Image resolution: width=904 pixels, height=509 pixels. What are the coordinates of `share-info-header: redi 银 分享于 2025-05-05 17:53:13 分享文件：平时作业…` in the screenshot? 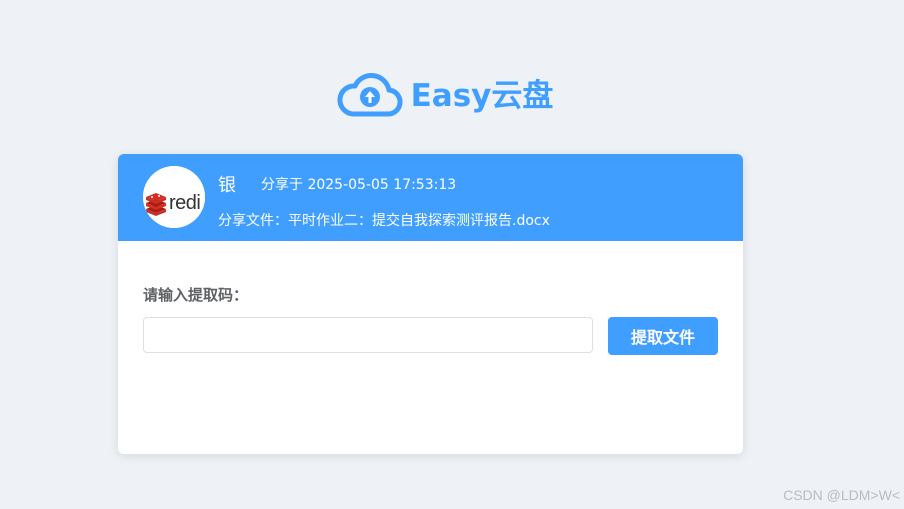 It's located at (430, 197).